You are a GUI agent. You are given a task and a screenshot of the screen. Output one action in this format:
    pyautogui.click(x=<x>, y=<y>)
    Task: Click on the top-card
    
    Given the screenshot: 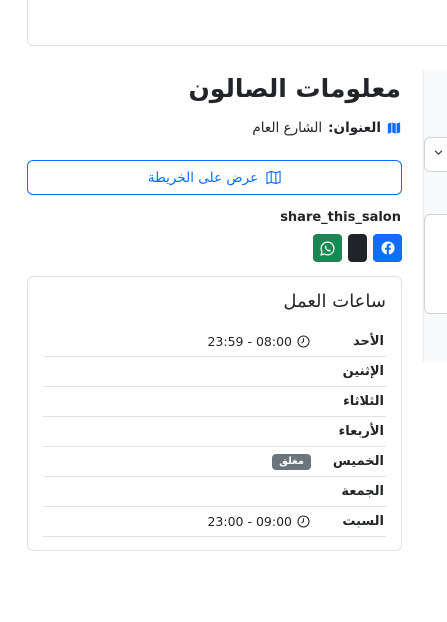 What is the action you would take?
    pyautogui.click(x=237, y=23)
    